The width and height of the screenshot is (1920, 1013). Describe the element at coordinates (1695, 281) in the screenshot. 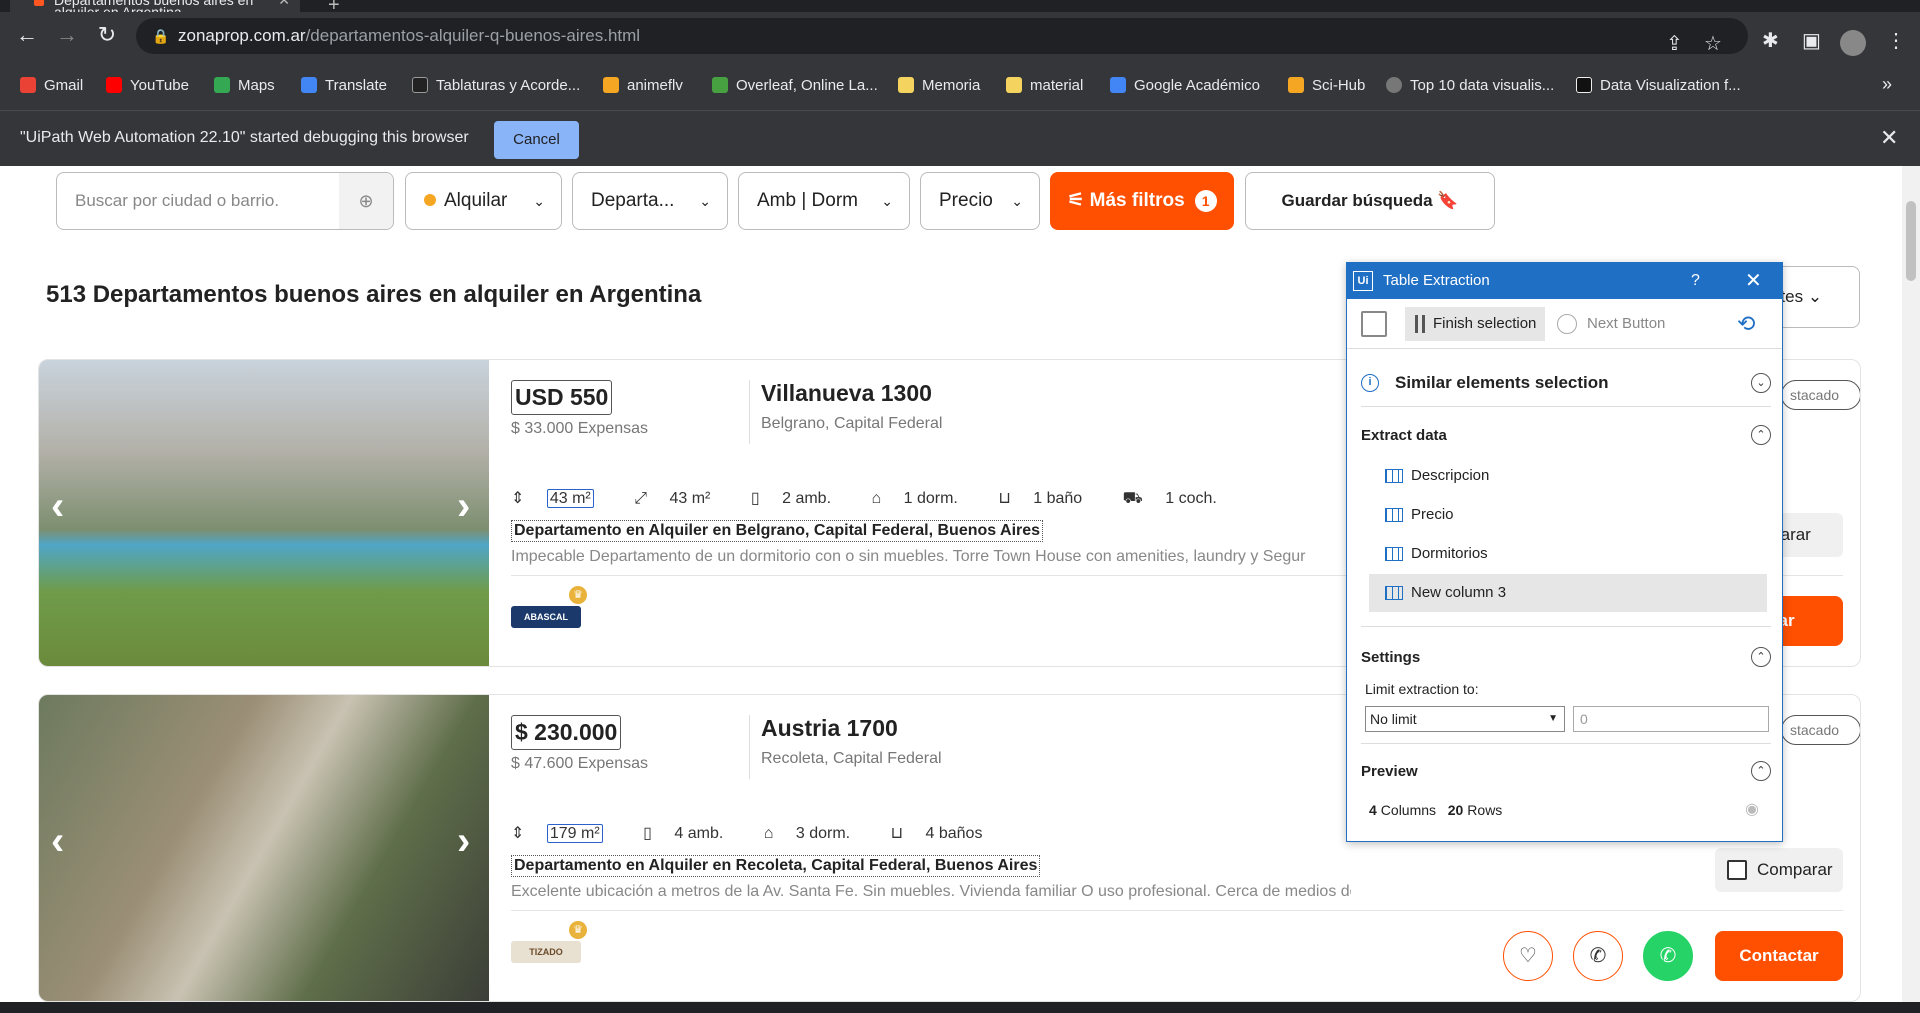

I see `help-icon: ?` at that location.